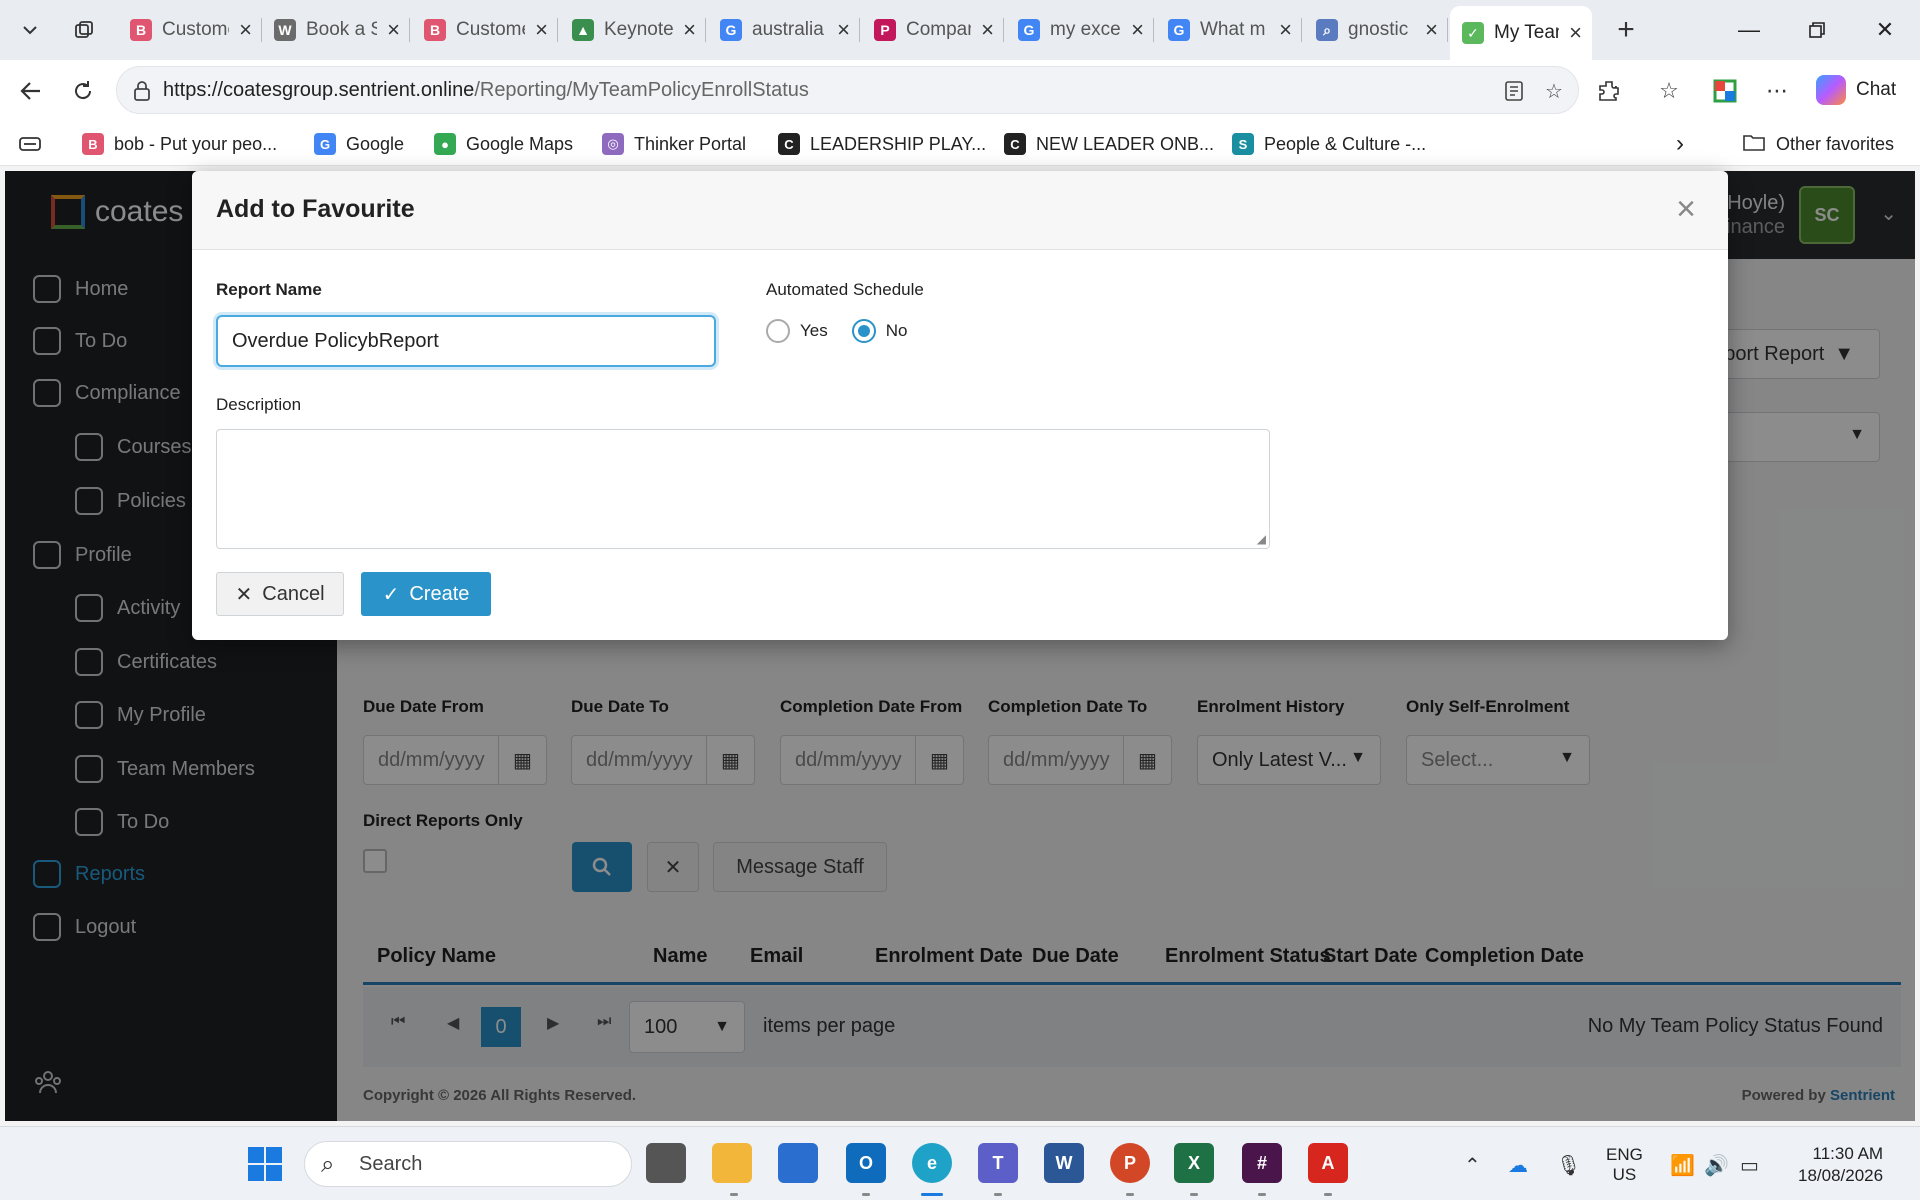 The width and height of the screenshot is (1920, 1200). What do you see at coordinates (1526, 32) in the screenshot?
I see `tab-title: My Team` at bounding box center [1526, 32].